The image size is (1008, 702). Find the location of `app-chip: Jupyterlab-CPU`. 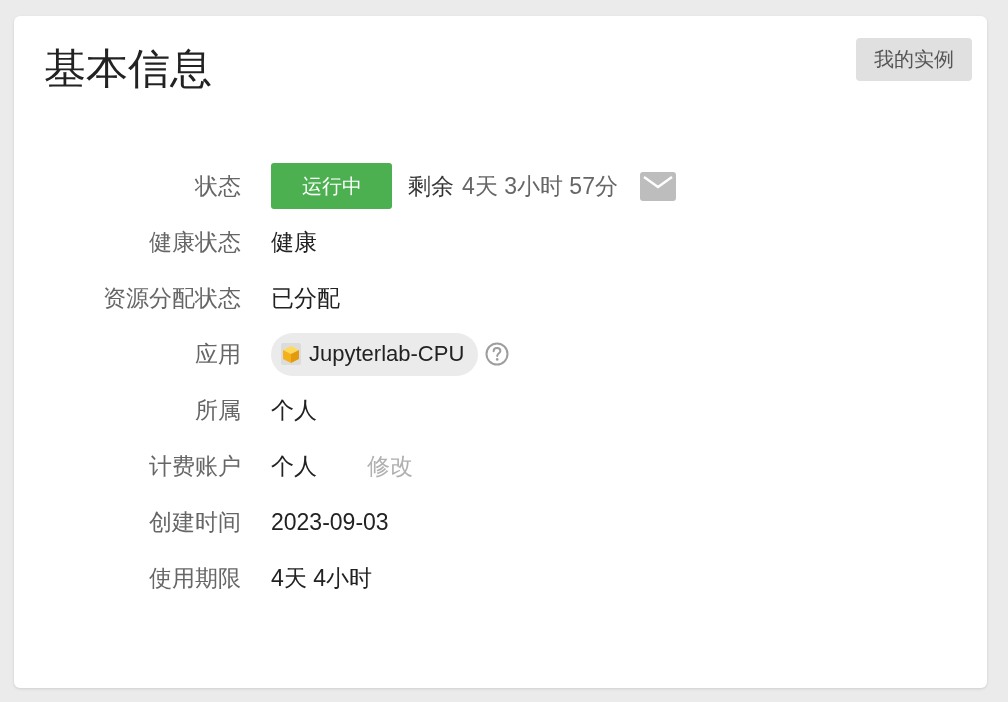

app-chip: Jupyterlab-CPU is located at coordinates (375, 354).